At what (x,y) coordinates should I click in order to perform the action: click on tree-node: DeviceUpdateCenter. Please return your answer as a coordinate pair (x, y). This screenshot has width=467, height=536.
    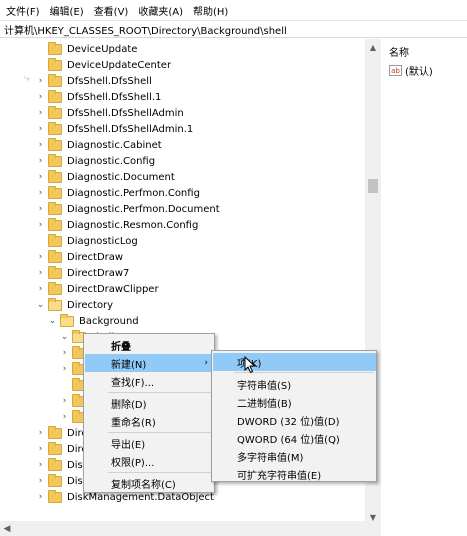
    Looking at the image, I should click on (103, 65).